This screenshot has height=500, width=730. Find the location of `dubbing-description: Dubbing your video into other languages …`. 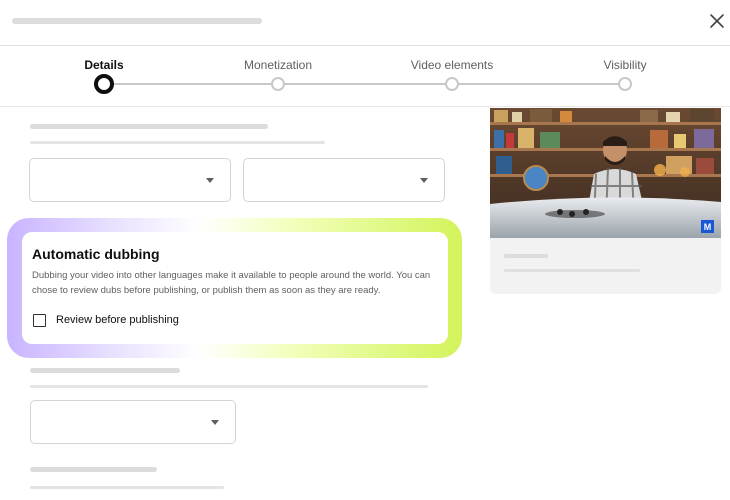

dubbing-description: Dubbing your video into other languages … is located at coordinates (231, 283).